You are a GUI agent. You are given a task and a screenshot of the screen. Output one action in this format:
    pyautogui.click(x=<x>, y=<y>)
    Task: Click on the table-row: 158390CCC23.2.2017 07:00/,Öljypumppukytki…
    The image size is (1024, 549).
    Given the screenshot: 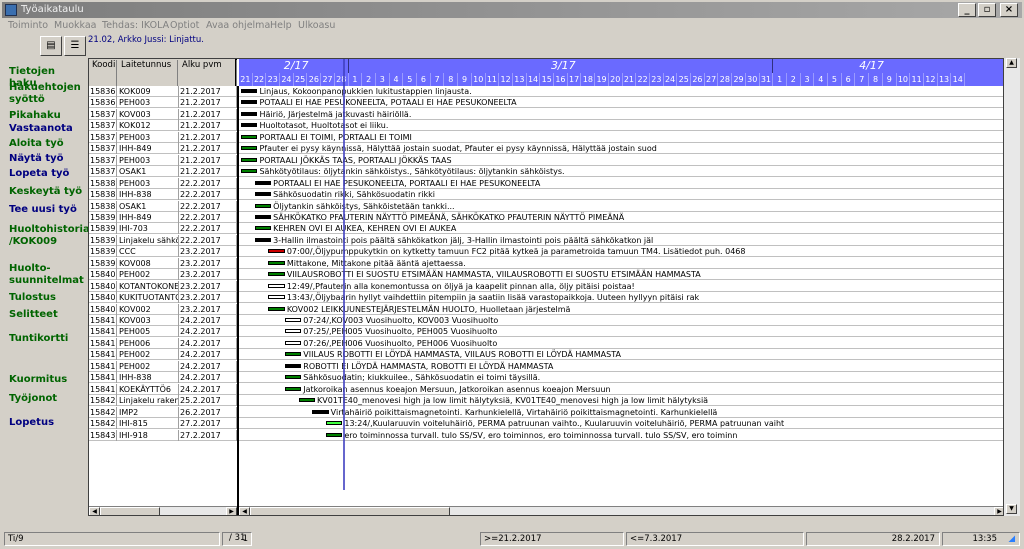 What is the action you would take?
    pyautogui.click(x=546, y=252)
    